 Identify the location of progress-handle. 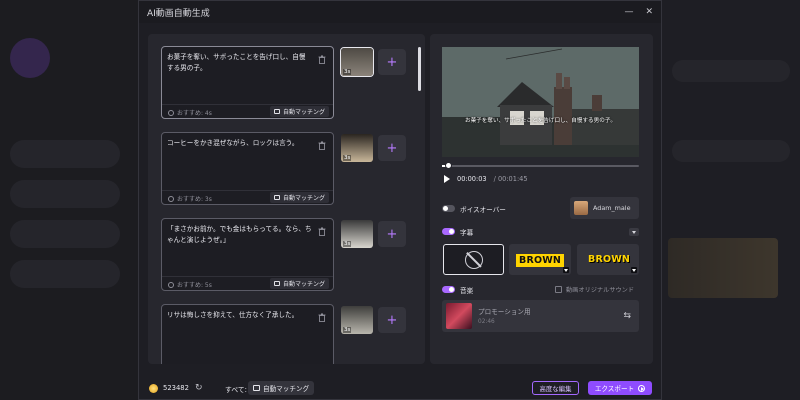
(448, 165).